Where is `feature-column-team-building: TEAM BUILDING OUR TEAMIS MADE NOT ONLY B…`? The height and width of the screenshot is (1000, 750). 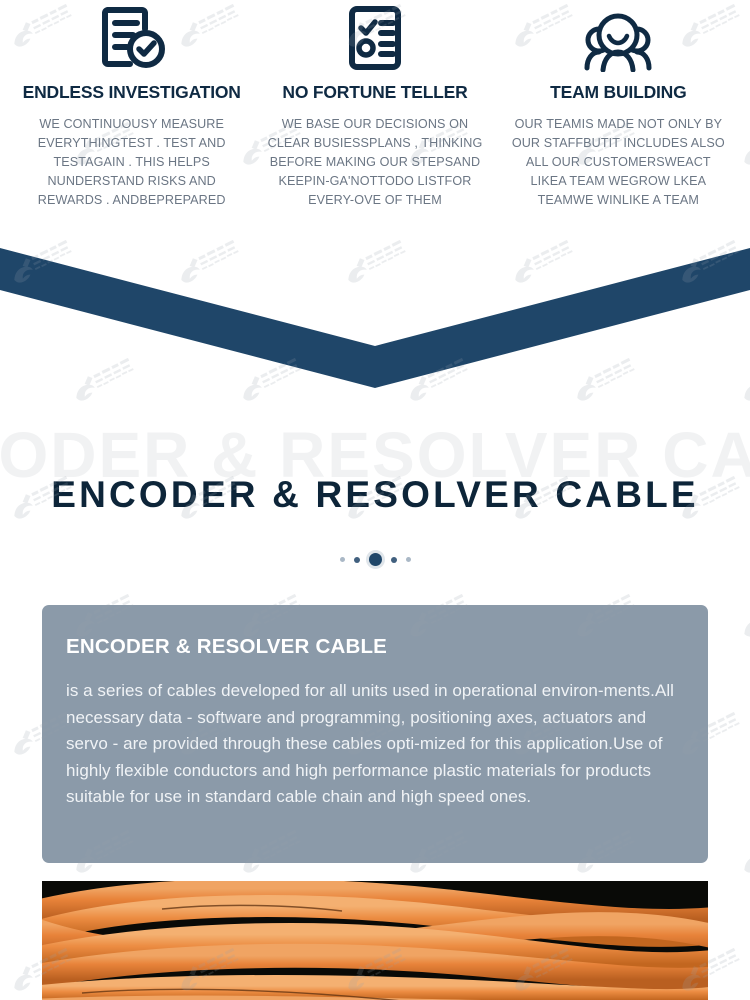 feature-column-team-building: TEAM BUILDING OUR TEAMIS MADE NOT ONLY B… is located at coordinates (618, 124).